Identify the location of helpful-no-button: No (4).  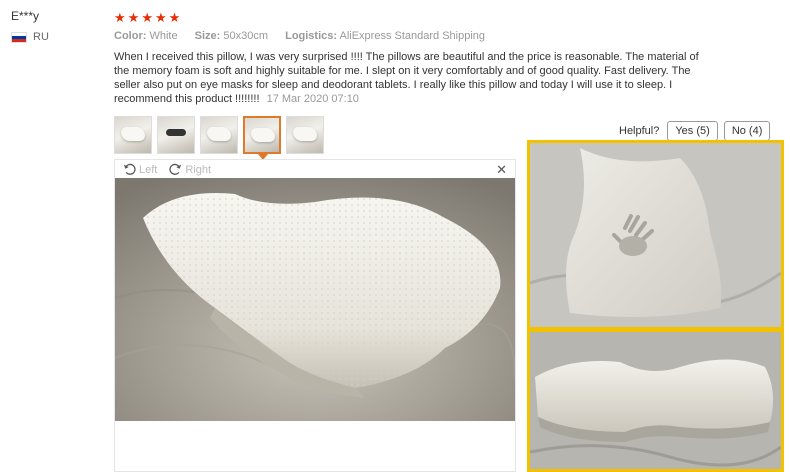
(747, 131).